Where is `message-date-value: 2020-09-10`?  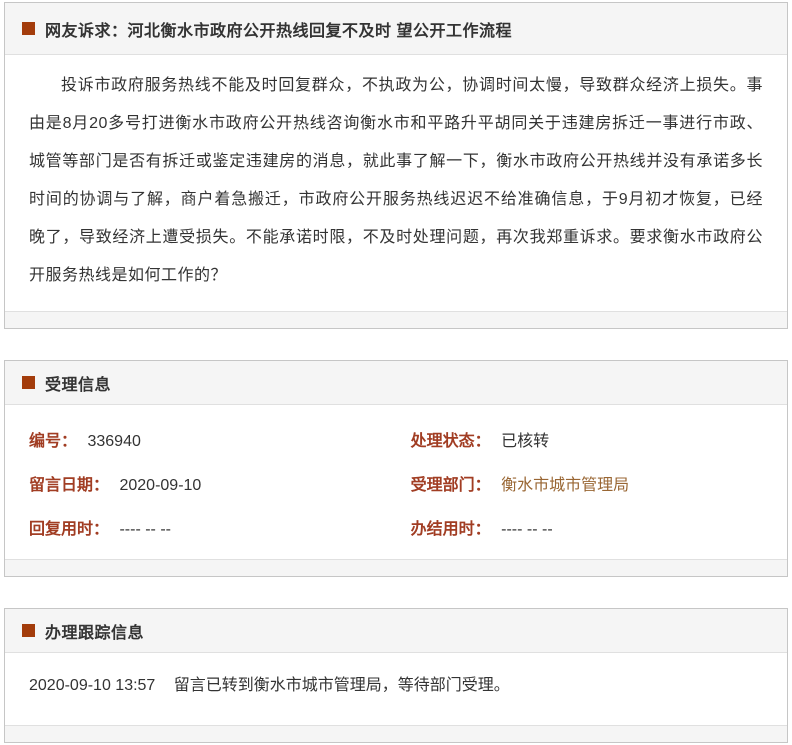 message-date-value: 2020-09-10 is located at coordinates (160, 485).